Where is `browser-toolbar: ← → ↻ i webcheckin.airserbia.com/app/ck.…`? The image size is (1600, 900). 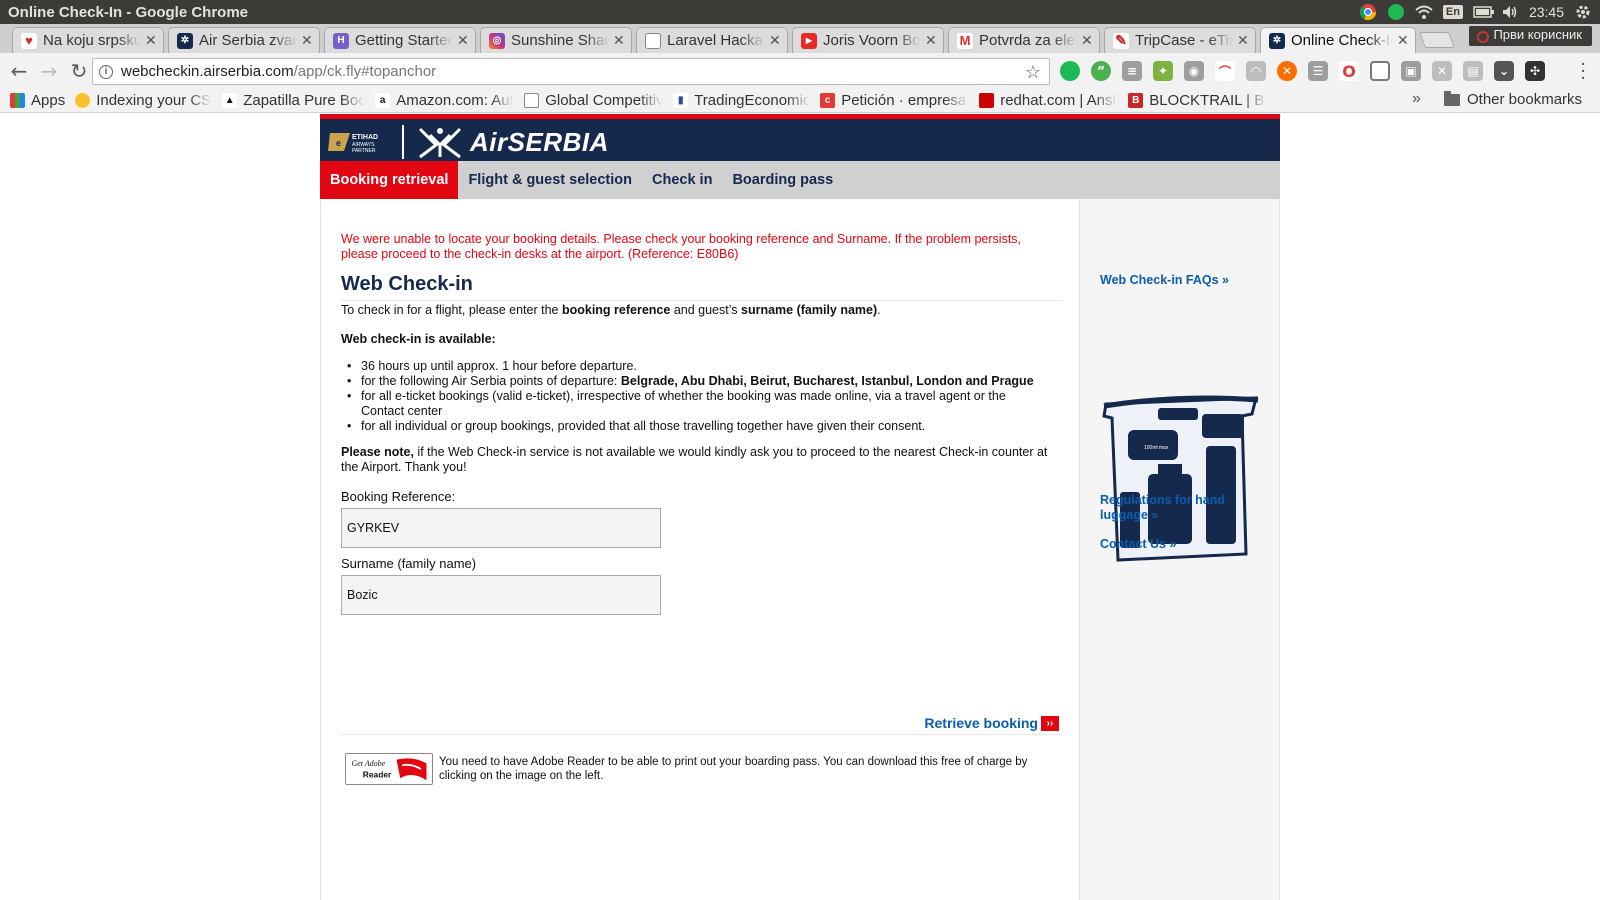
browser-toolbar: ← → ↻ i webcheckin.airserbia.com/app/ck.… is located at coordinates (800, 71).